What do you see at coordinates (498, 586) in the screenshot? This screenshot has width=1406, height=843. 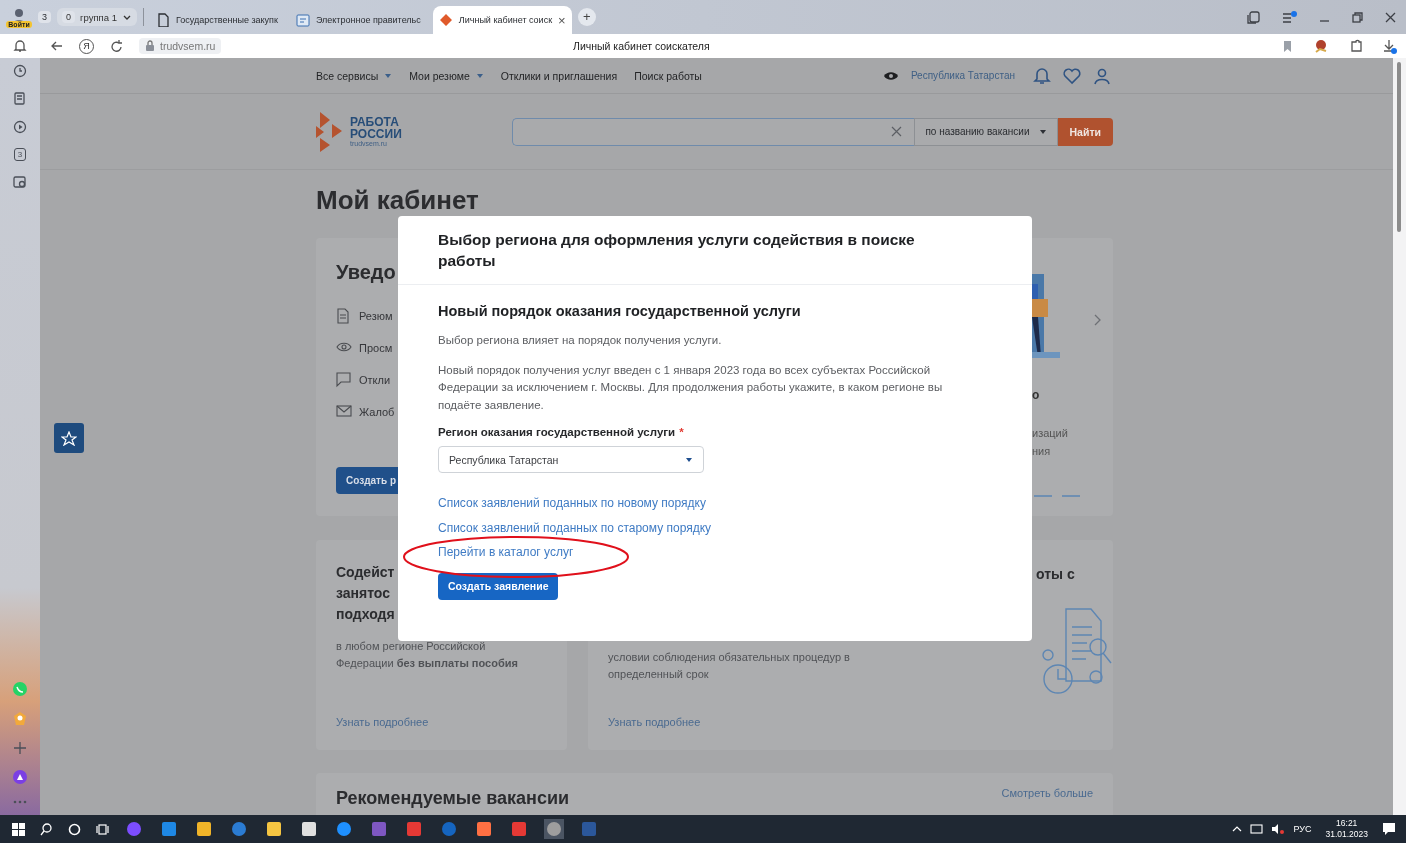 I see `create-application-button: Создать заявление` at bounding box center [498, 586].